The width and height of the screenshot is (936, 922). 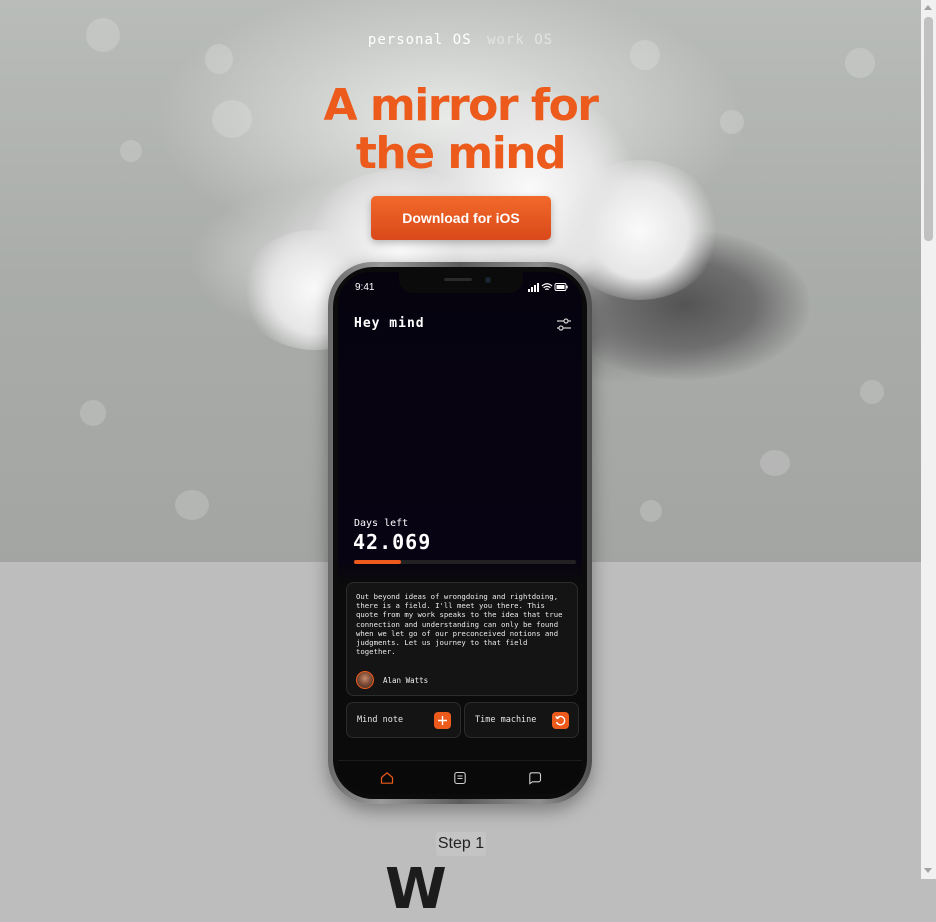 I want to click on notes-icon, so click(x=460, y=778).